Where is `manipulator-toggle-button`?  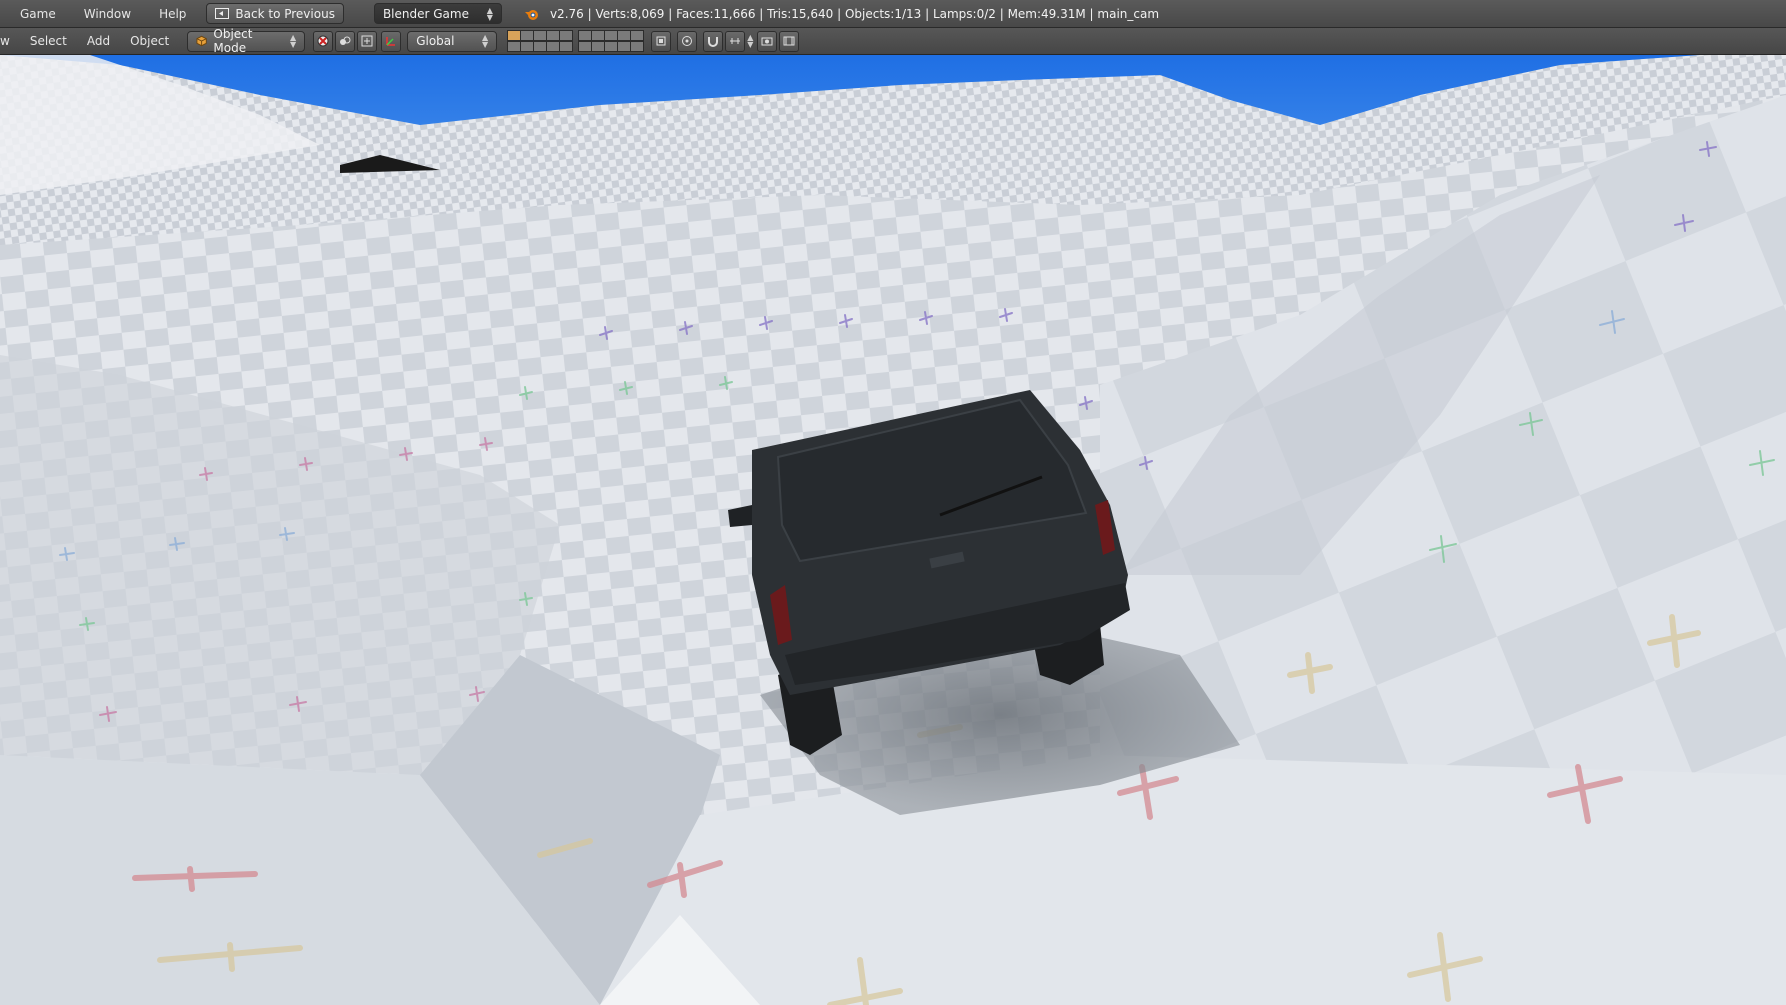
manipulator-toggle-button is located at coordinates (367, 41).